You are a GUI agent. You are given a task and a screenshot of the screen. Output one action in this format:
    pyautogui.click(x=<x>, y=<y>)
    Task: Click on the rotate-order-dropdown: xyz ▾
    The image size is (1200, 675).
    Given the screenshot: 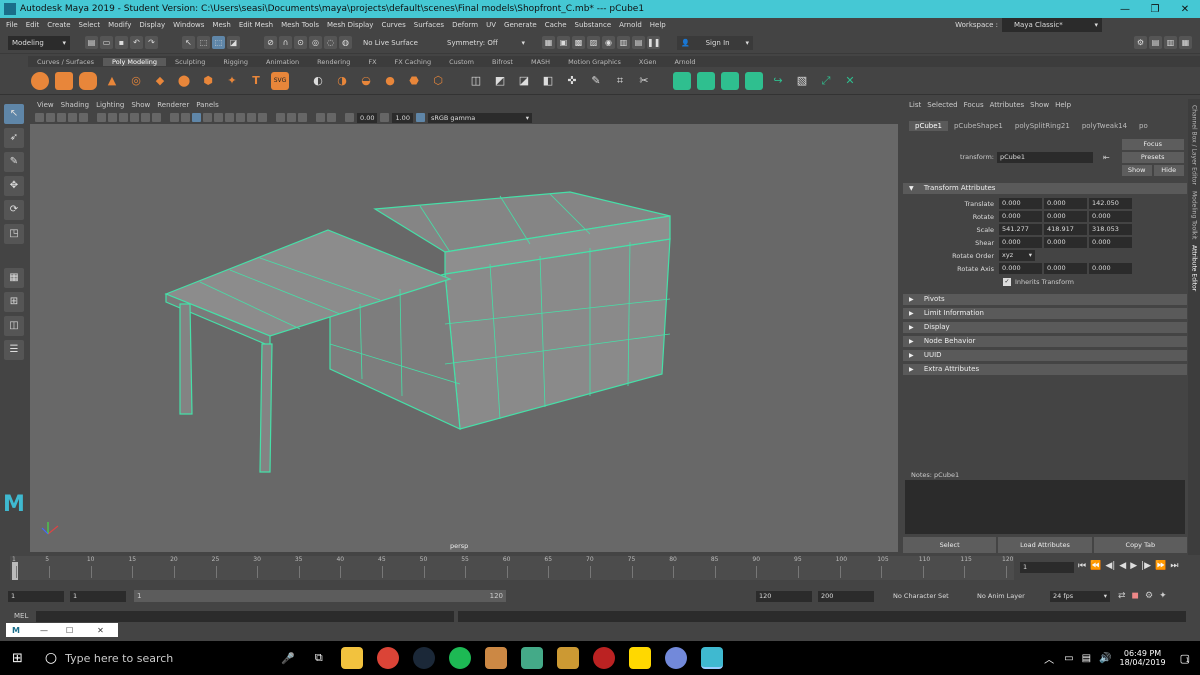 What is the action you would take?
    pyautogui.click(x=1017, y=255)
    